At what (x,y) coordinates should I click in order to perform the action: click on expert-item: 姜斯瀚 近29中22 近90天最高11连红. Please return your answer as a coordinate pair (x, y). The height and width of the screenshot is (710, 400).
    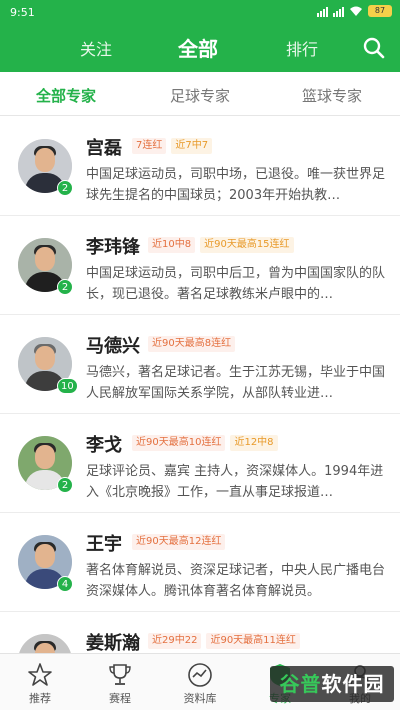
    Looking at the image, I should click on (200, 632).